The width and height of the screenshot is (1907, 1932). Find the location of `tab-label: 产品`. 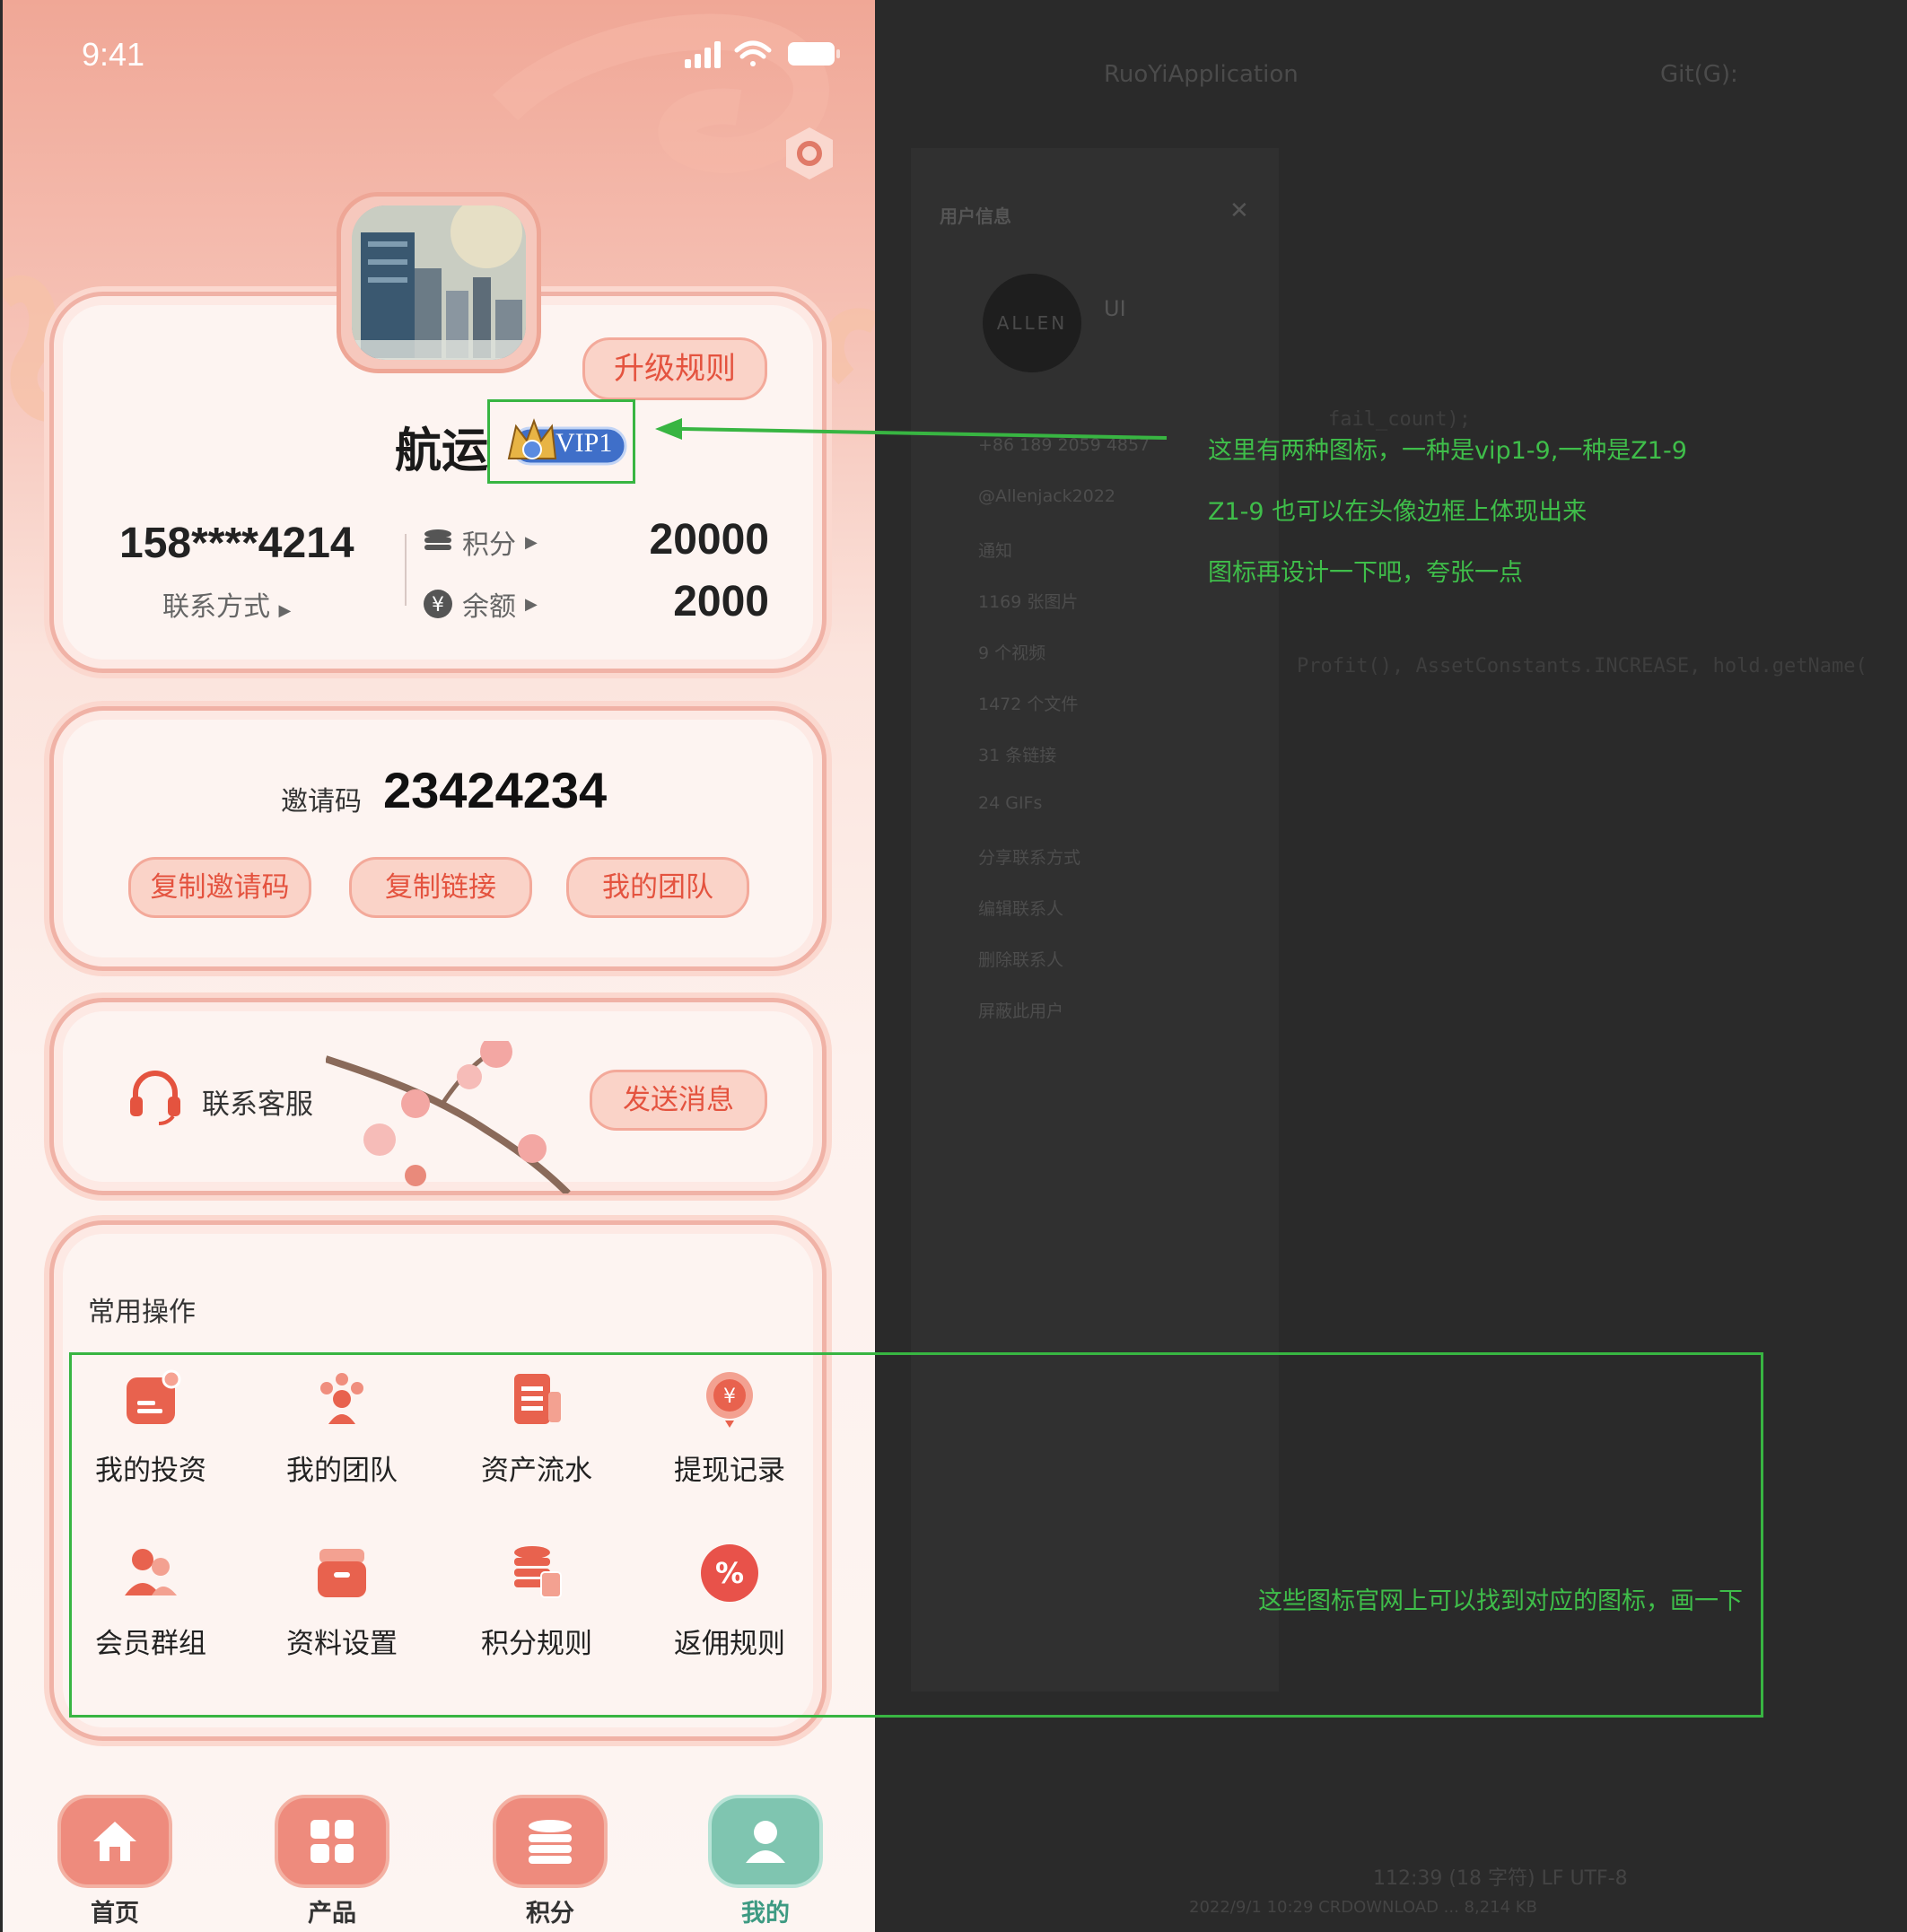

tab-label: 产品 is located at coordinates (332, 1914).